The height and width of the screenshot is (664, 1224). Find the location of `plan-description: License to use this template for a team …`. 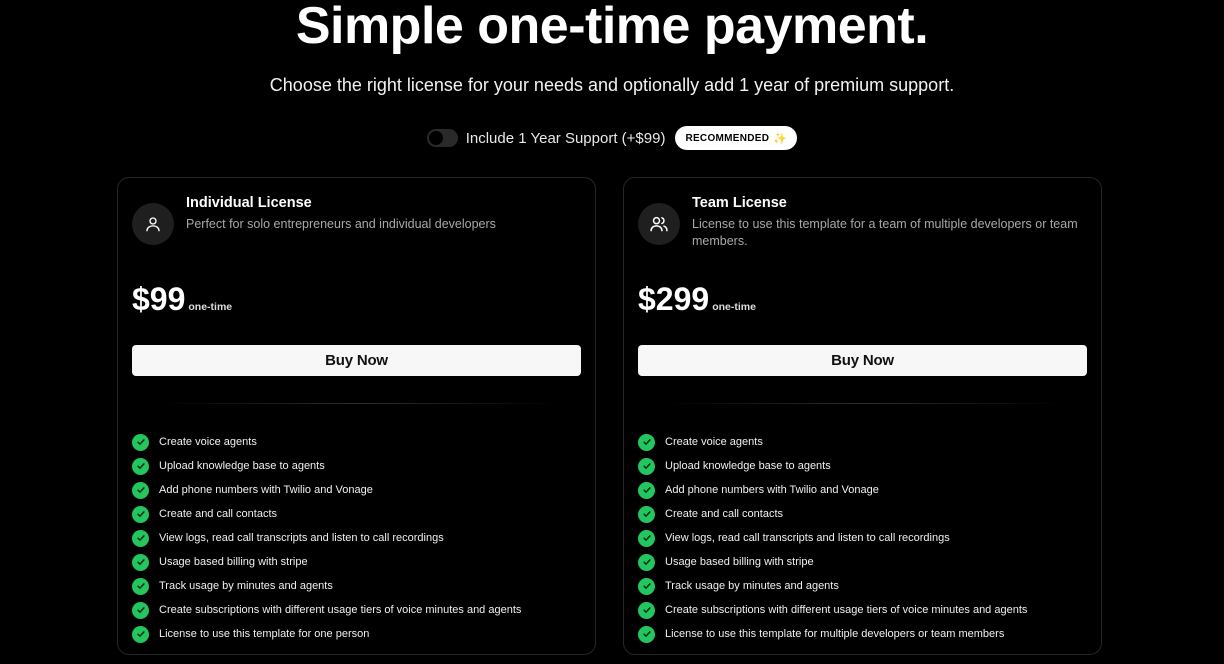

plan-description: License to use this template for a team … is located at coordinates (885, 232).